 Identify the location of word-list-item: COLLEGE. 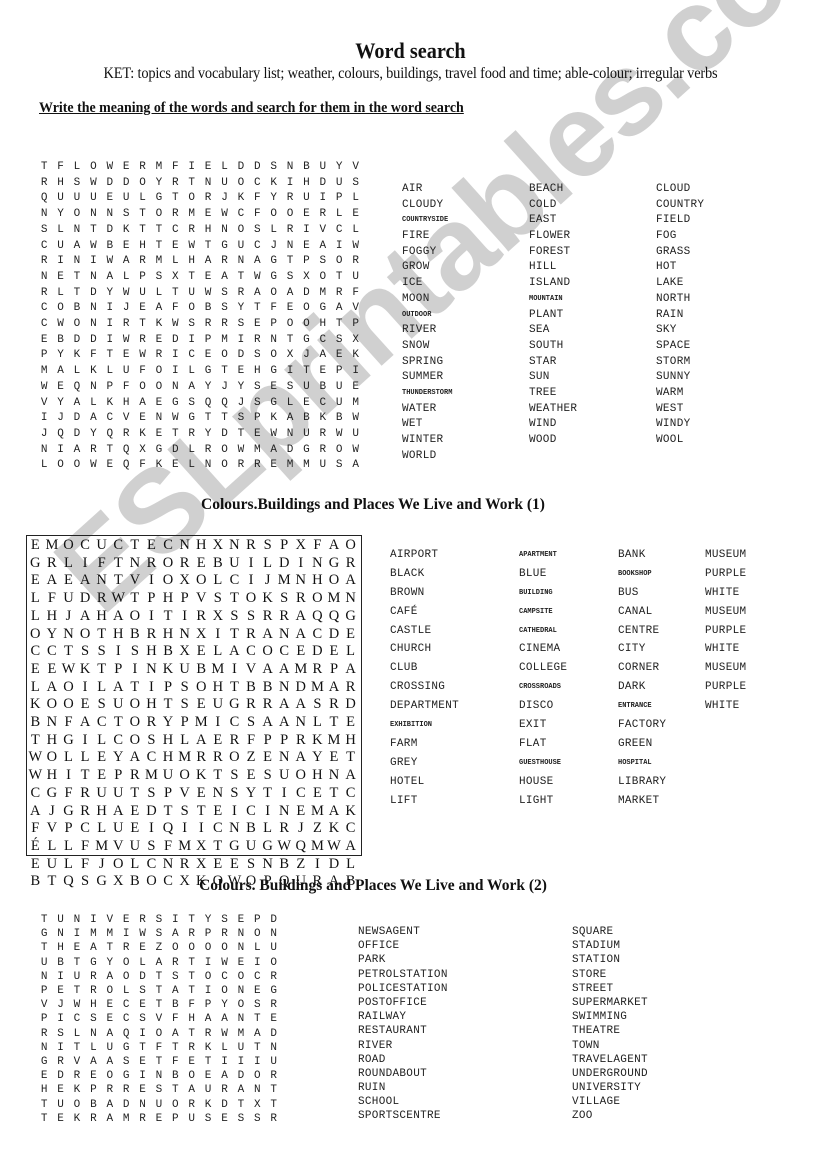
(543, 668).